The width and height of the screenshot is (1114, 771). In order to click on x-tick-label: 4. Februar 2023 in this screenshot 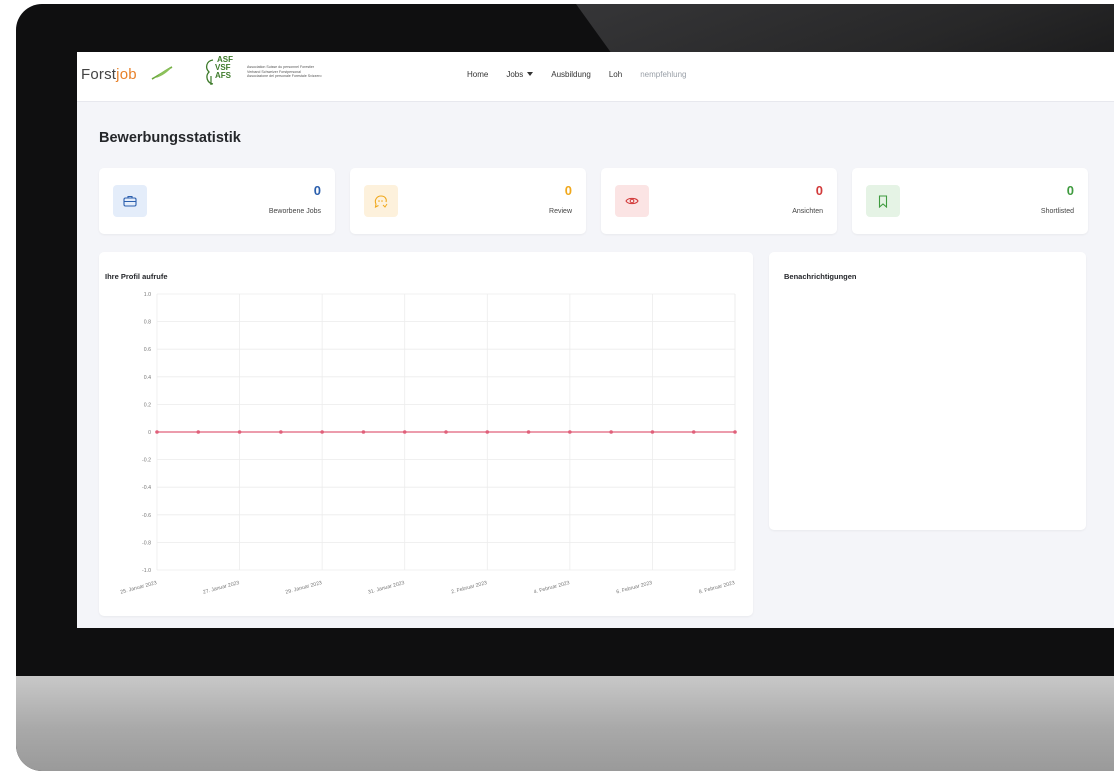, I will do `click(551, 587)`.